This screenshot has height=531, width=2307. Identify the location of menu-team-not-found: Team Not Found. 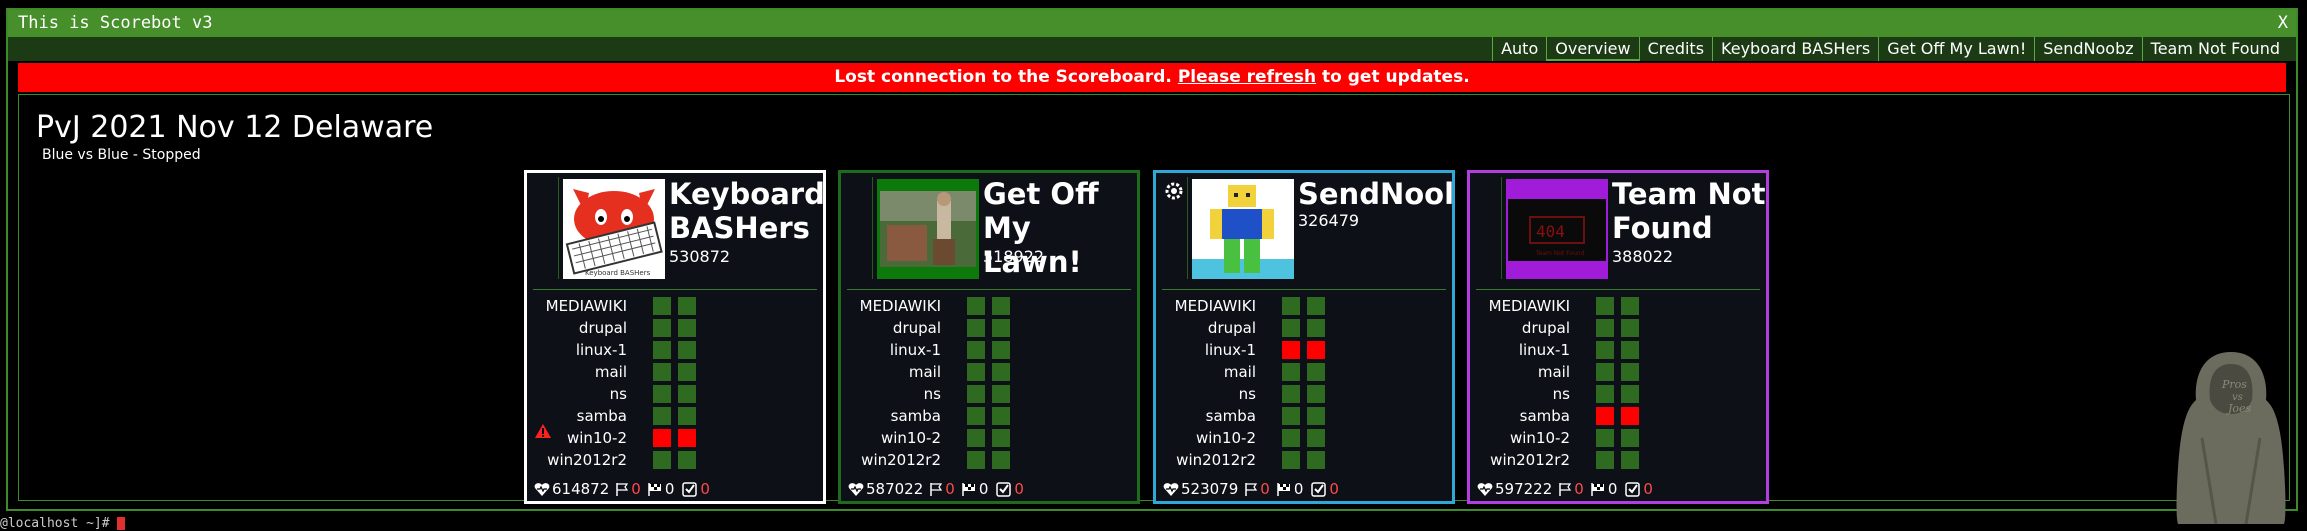
(2214, 49).